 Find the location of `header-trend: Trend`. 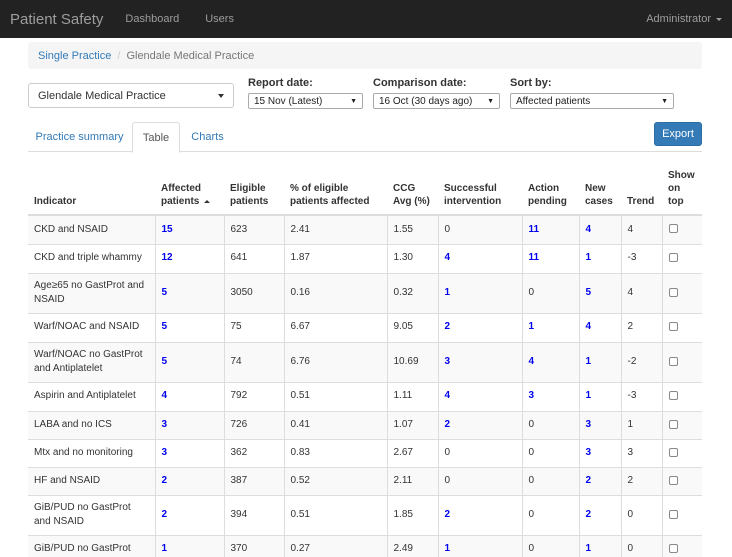

header-trend: Trend is located at coordinates (641, 188).